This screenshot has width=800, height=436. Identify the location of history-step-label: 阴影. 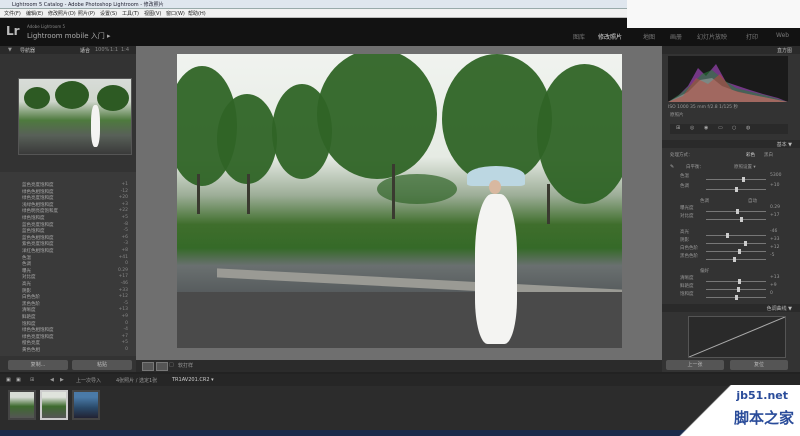
(26, 291).